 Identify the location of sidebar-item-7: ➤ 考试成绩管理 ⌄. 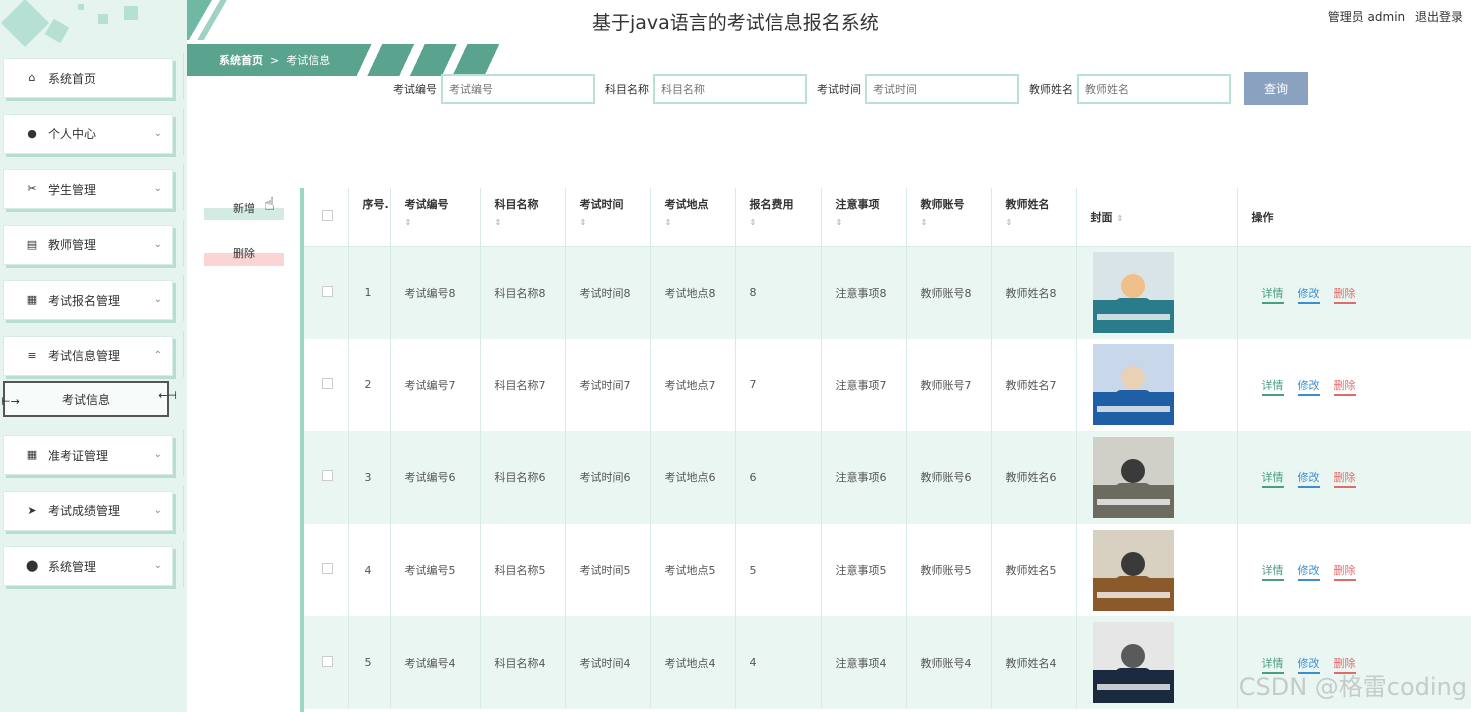
(93, 508).